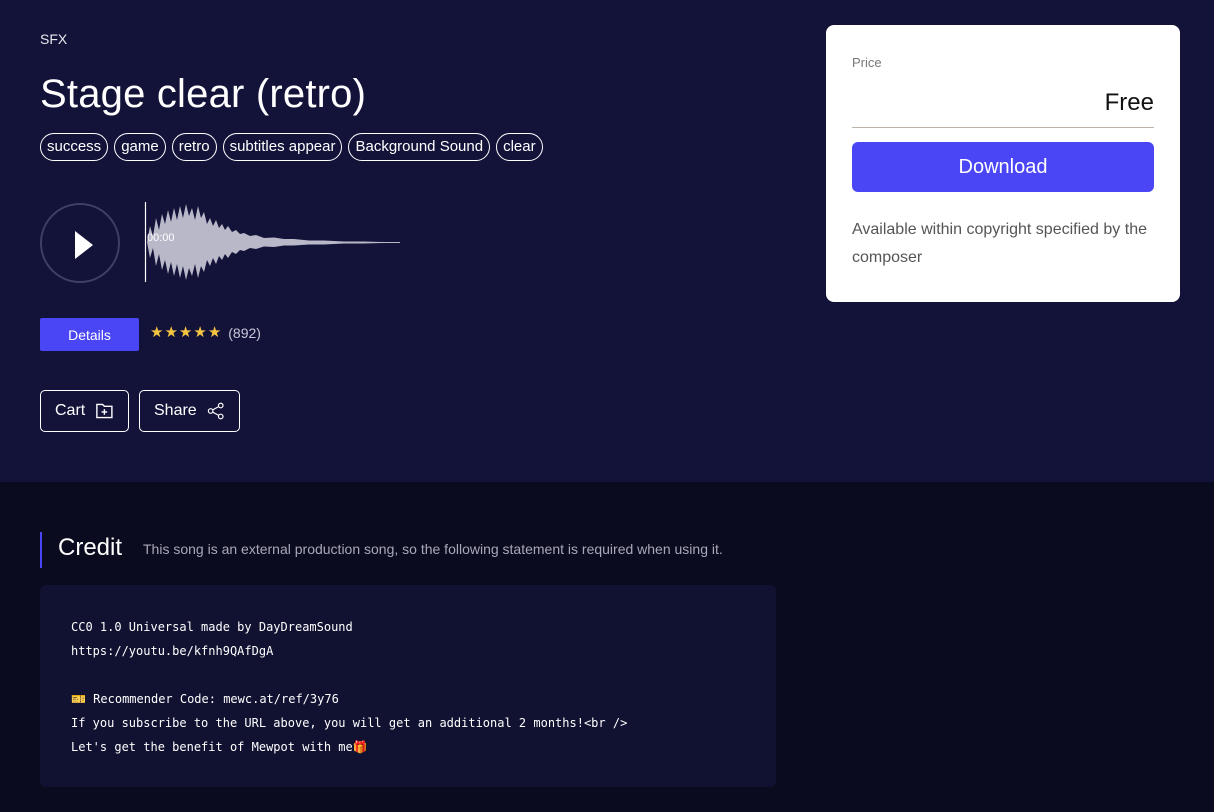 The height and width of the screenshot is (812, 1214). Describe the element at coordinates (244, 333) in the screenshot. I see `rating-count: (892)` at that location.